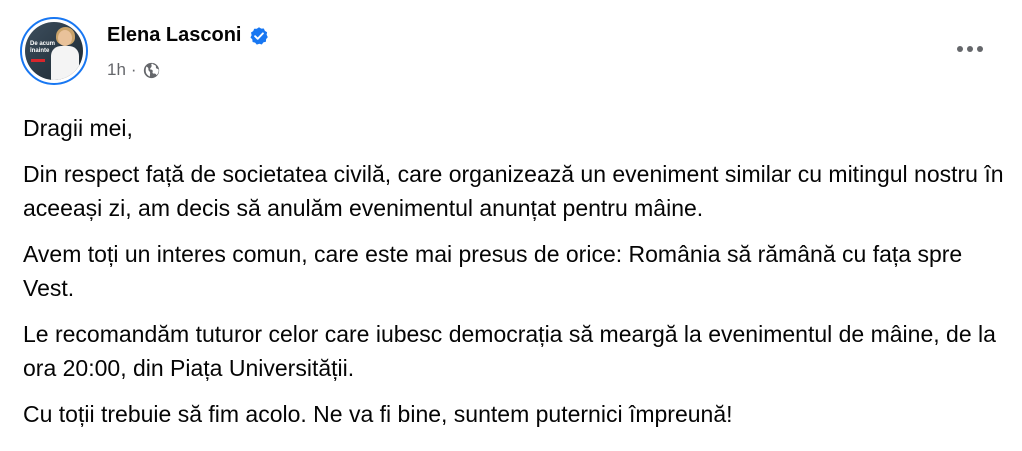 Image resolution: width=1022 pixels, height=451 pixels. I want to click on avatar-caption: De acum înainte, so click(43, 47).